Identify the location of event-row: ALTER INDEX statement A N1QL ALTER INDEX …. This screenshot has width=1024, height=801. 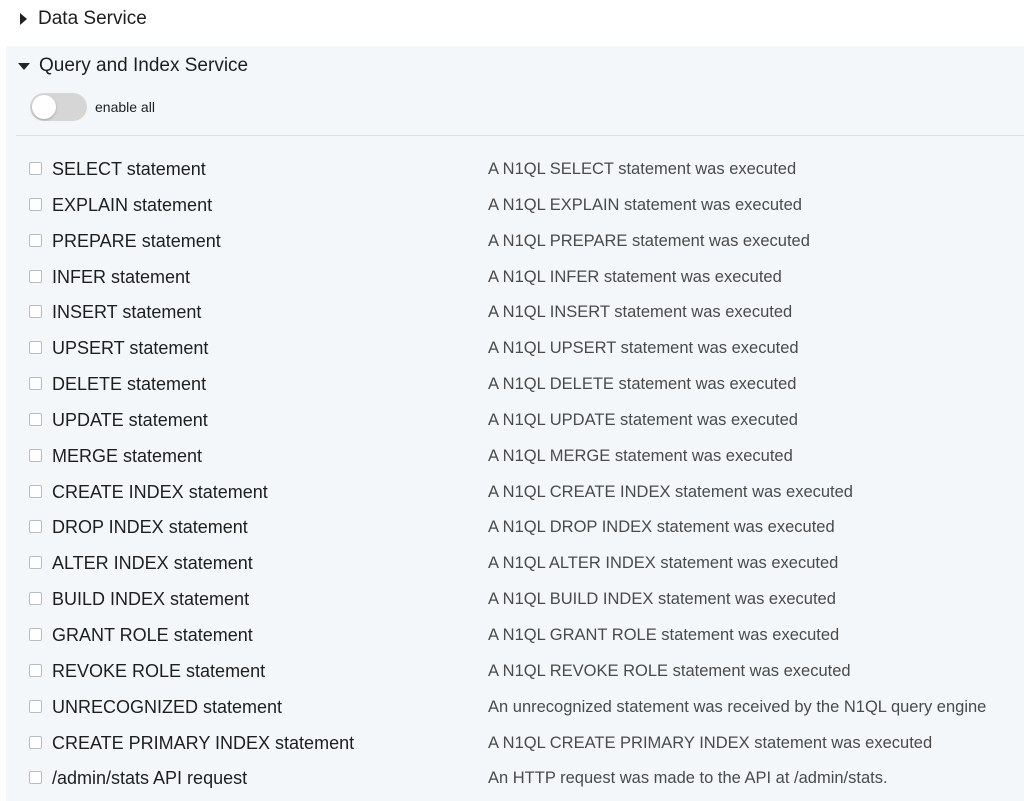
(515, 564).